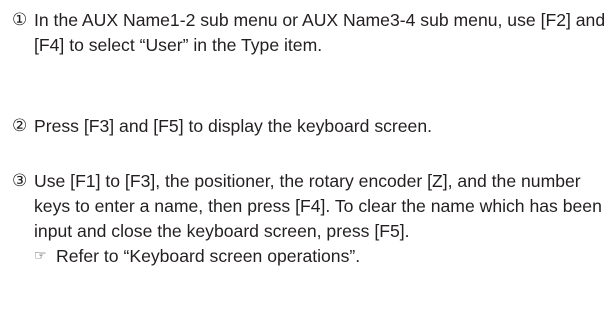 This screenshot has height=318, width=615. I want to click on step-number: ③, so click(20, 181).